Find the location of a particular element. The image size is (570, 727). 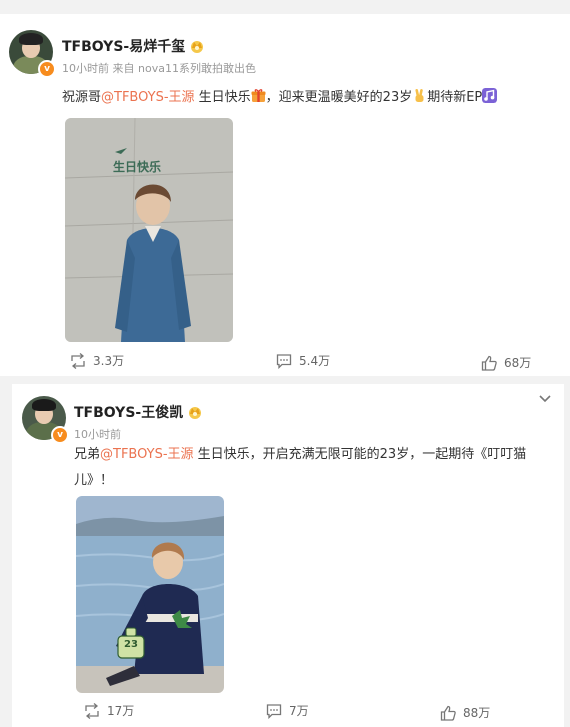

post-image: 生日快乐 is located at coordinates (149, 230).